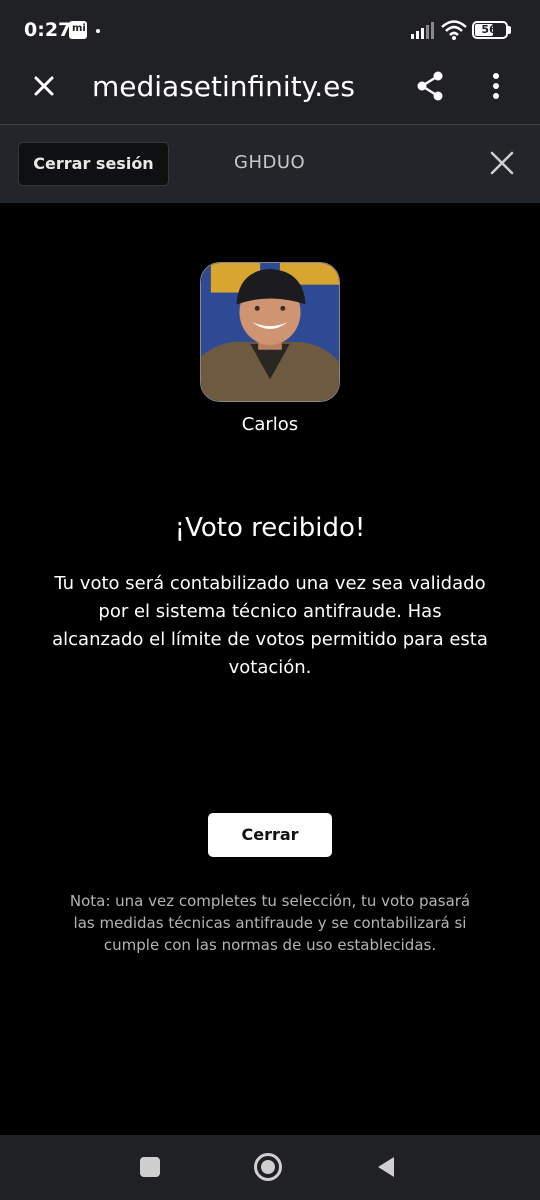  I want to click on logout-button: Cerrar sesión, so click(93, 164).